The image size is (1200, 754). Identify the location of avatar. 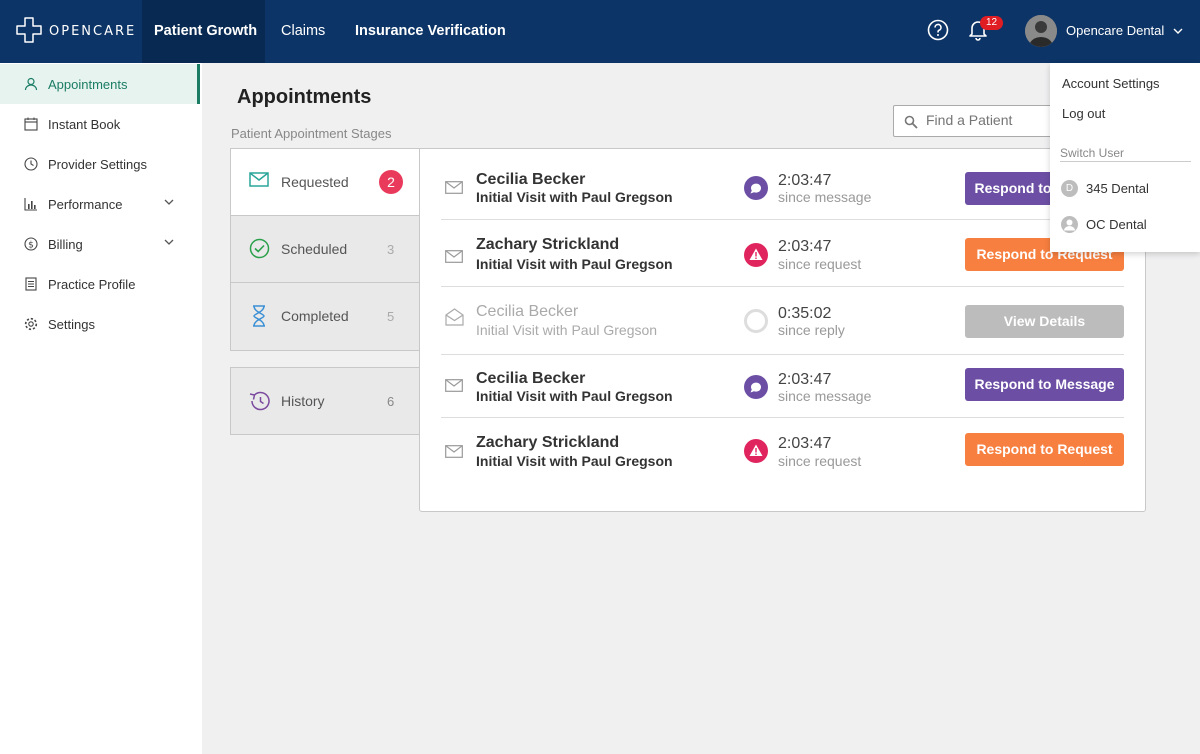
(1041, 31).